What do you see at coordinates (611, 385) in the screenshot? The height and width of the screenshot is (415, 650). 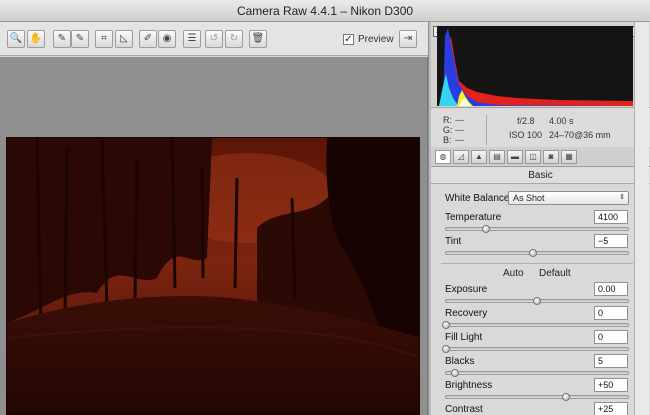 I see `brightness-value-field: +50` at bounding box center [611, 385].